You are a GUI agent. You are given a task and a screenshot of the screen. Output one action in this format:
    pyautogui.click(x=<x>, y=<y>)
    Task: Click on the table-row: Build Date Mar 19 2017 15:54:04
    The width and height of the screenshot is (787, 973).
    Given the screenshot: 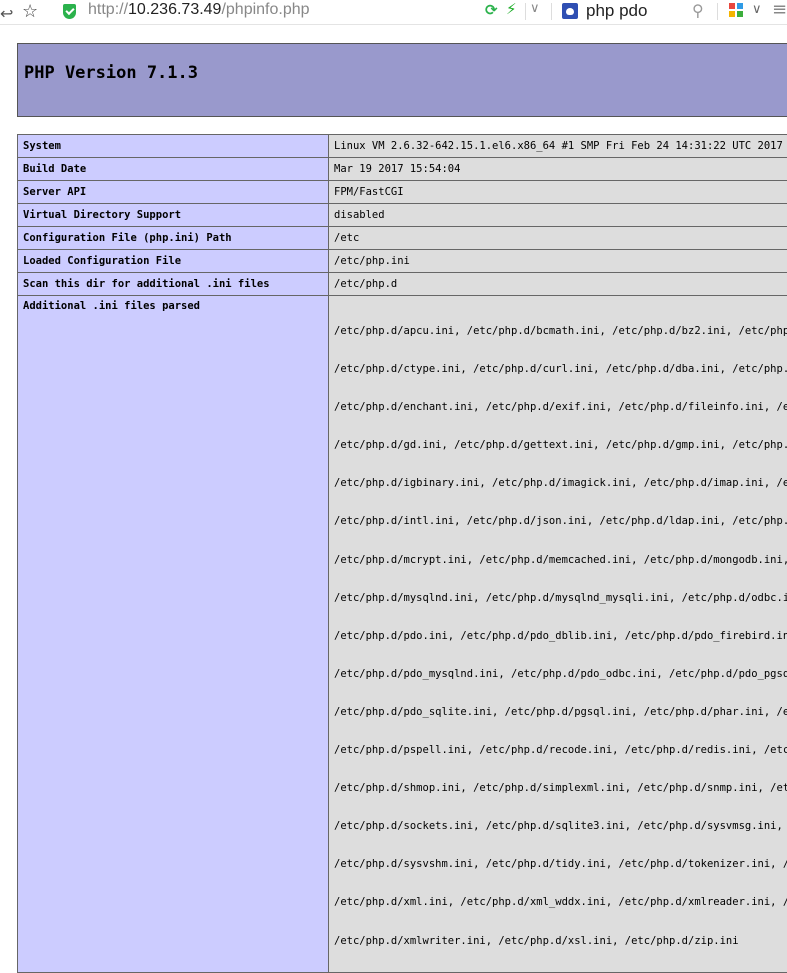 What is the action you would take?
    pyautogui.click(x=402, y=169)
    